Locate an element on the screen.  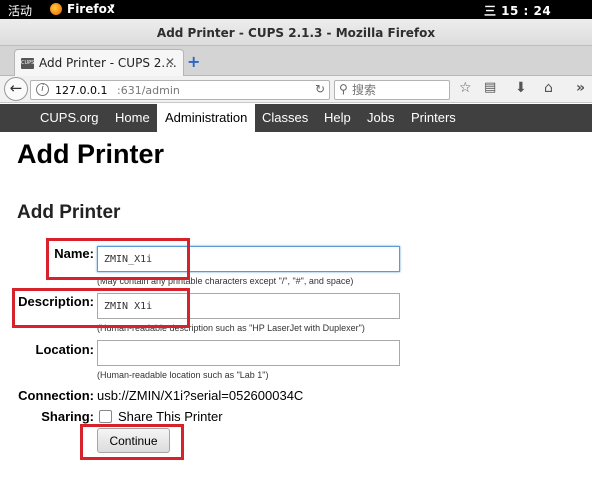
section-title: Add Printer is located at coordinates (69, 212).